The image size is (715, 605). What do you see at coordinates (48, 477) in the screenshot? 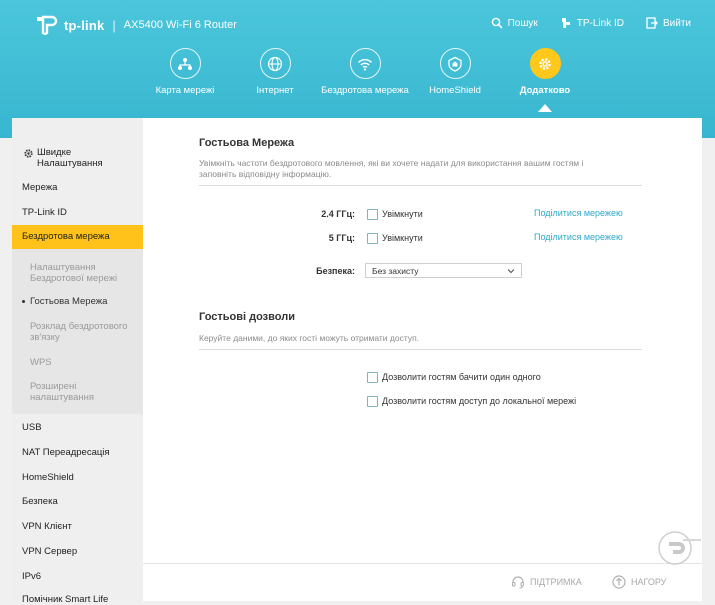
I see `sidebar-item-label: HomeShield` at bounding box center [48, 477].